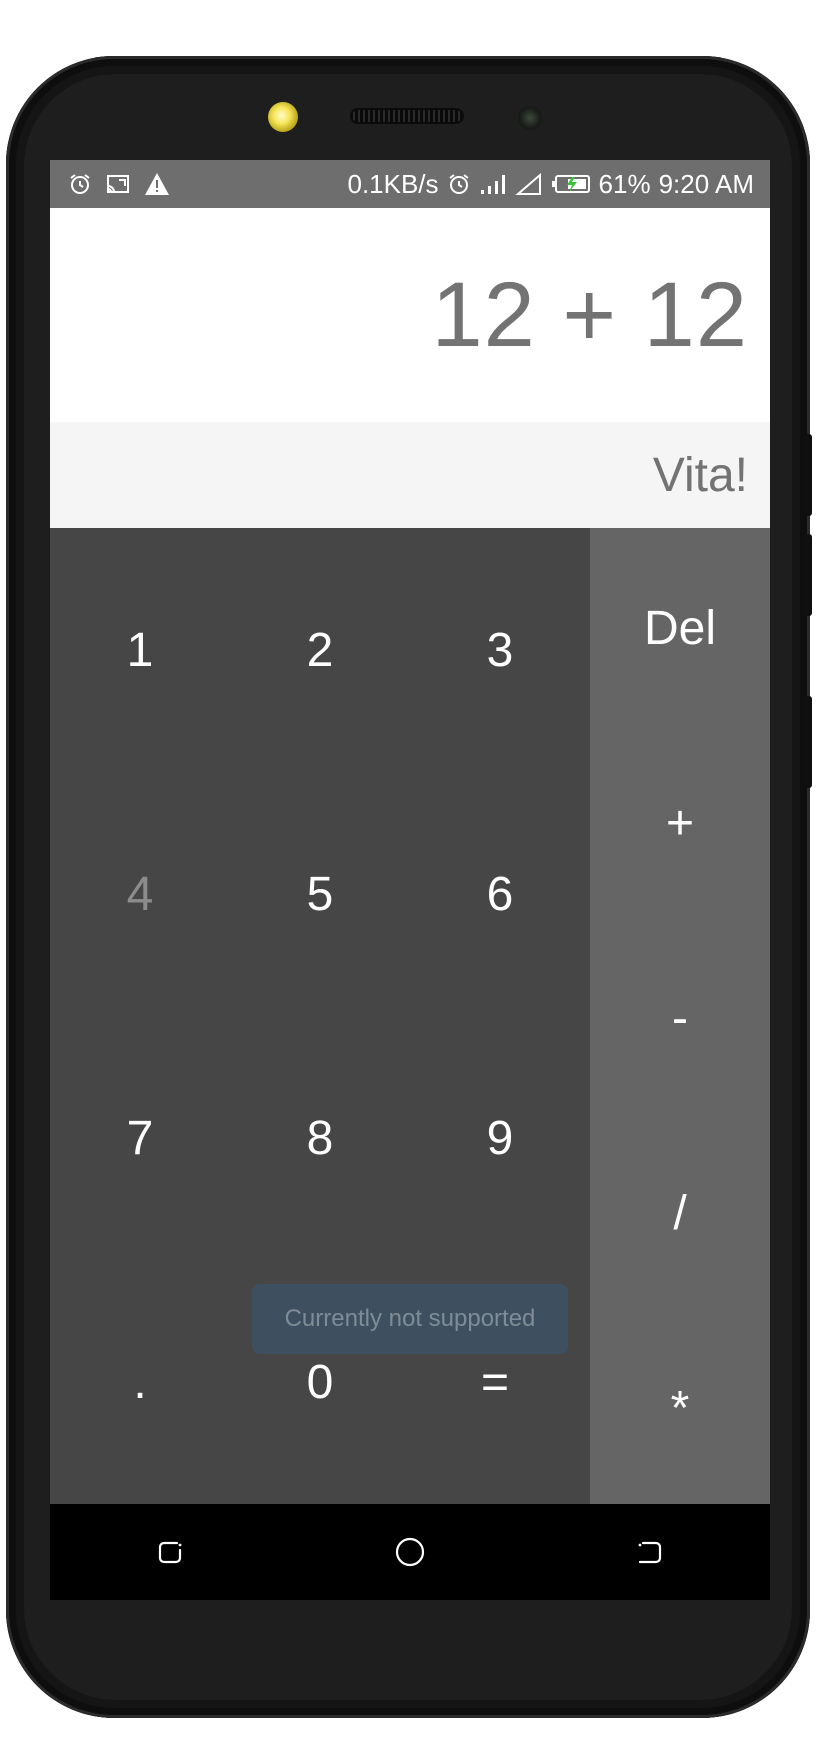 The height and width of the screenshot is (1760, 820). What do you see at coordinates (700, 475) in the screenshot?
I see `result-text: Vita!` at bounding box center [700, 475].